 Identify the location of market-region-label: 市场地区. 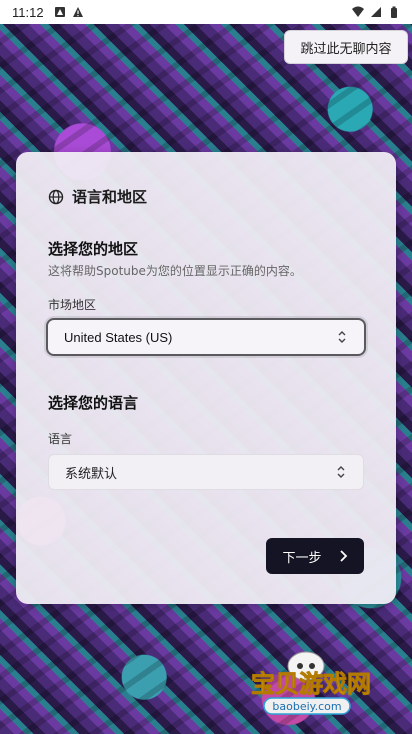
(72, 305).